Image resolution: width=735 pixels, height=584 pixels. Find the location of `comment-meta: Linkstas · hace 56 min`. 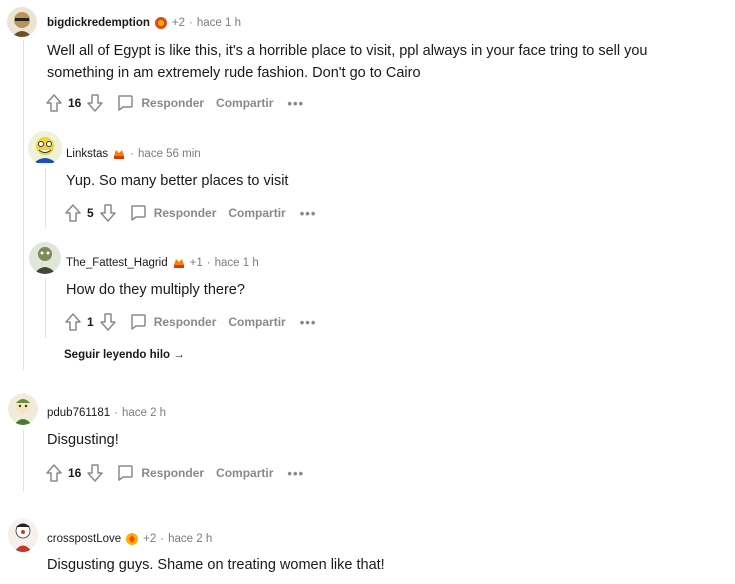

comment-meta: Linkstas · hace 56 min is located at coordinates (133, 154).